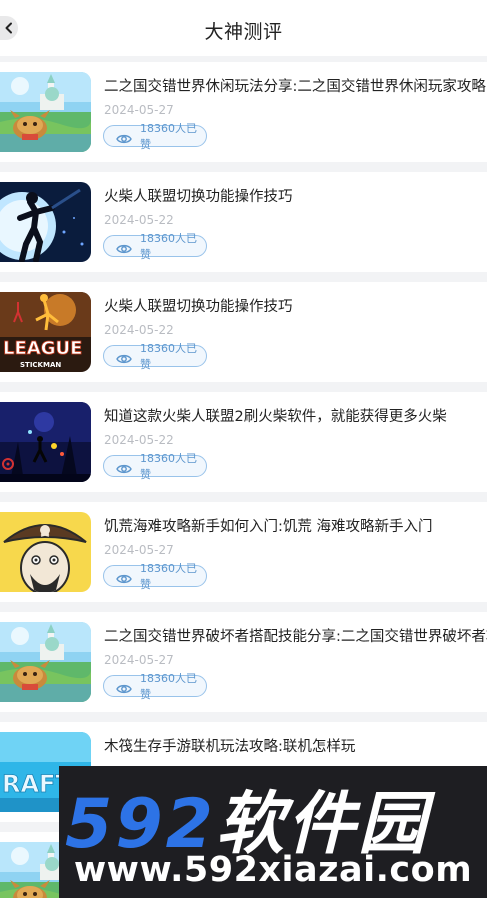 This screenshot has height=898, width=487. What do you see at coordinates (295, 415) in the screenshot?
I see `article-title: 知道这款火柴人联盟2刷火柴软件，就能获得更多火柴` at bounding box center [295, 415].